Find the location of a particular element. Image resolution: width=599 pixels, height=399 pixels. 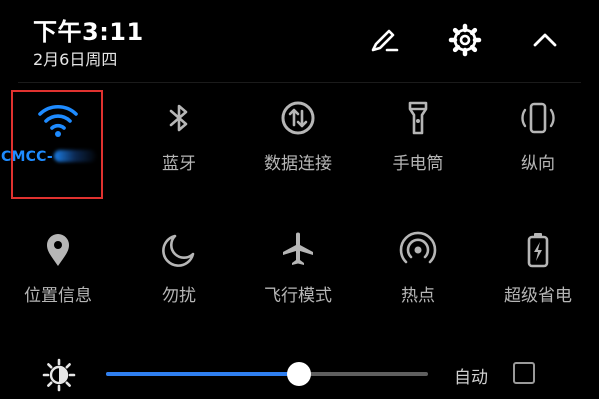

tile-bluetooth: 蓝牙 is located at coordinates (179, 143).